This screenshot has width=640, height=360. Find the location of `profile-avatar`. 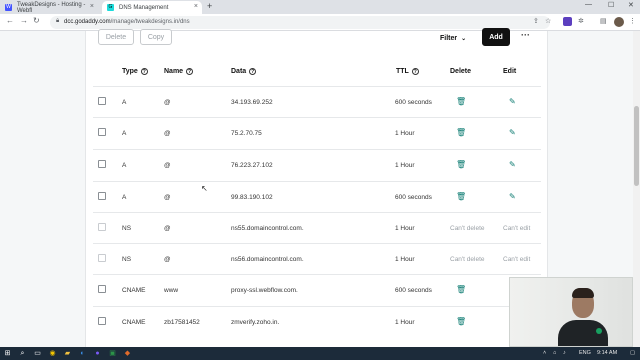

profile-avatar is located at coordinates (619, 22).